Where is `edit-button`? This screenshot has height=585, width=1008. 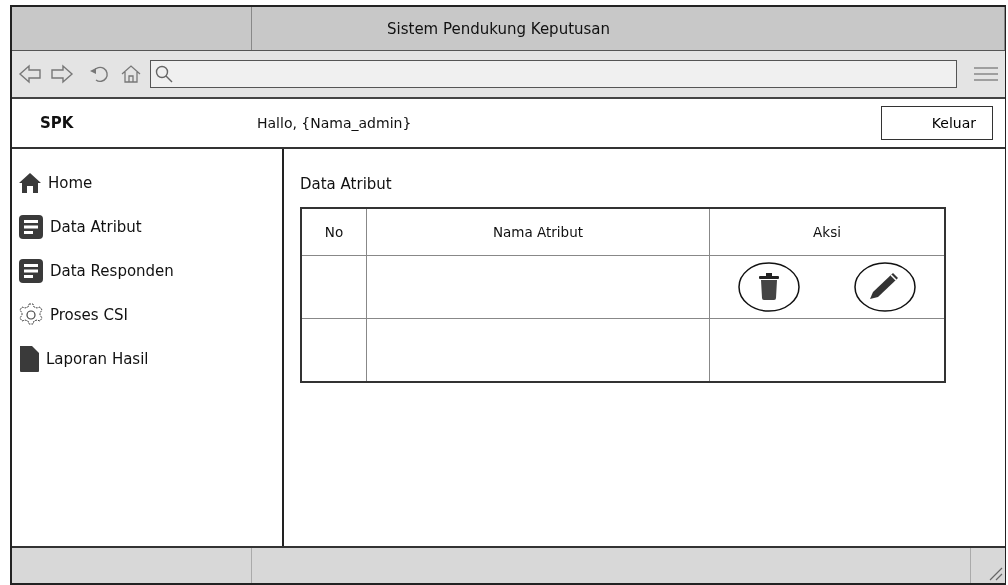
edit-button is located at coordinates (885, 287).